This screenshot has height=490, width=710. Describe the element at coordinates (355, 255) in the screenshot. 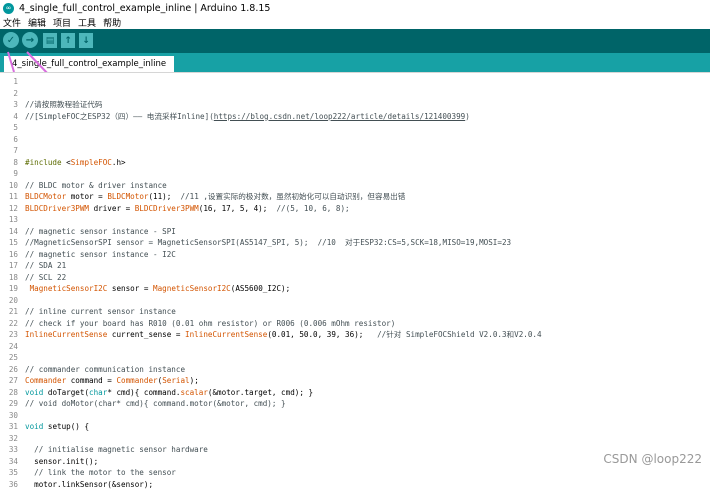

I see `code-line: 16 // magnetic sensor instance - I2C` at that location.